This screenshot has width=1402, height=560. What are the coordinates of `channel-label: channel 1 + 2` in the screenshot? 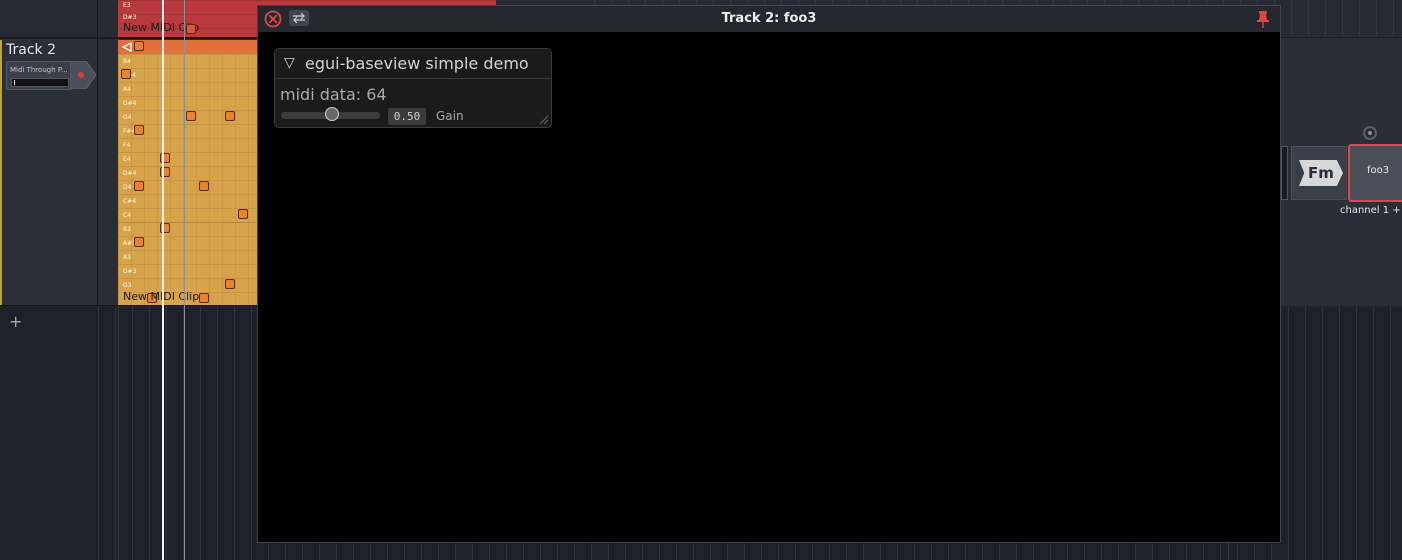 It's located at (1371, 210).